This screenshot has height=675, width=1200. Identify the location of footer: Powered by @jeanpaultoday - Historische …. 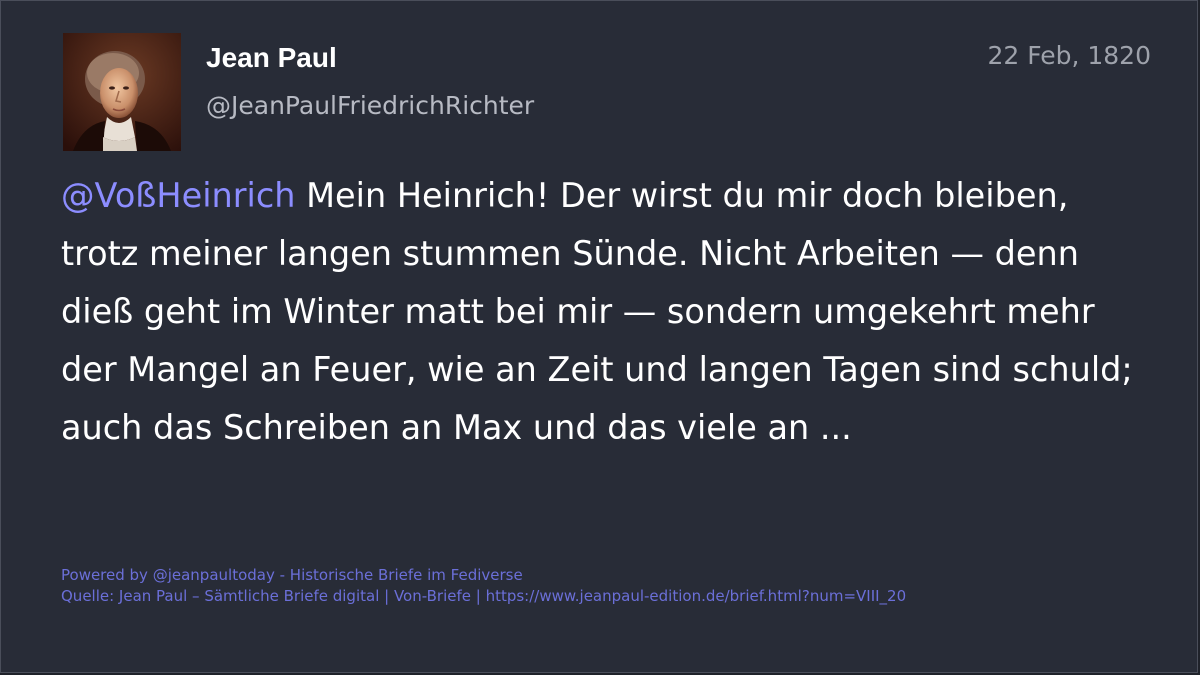
(483, 586).